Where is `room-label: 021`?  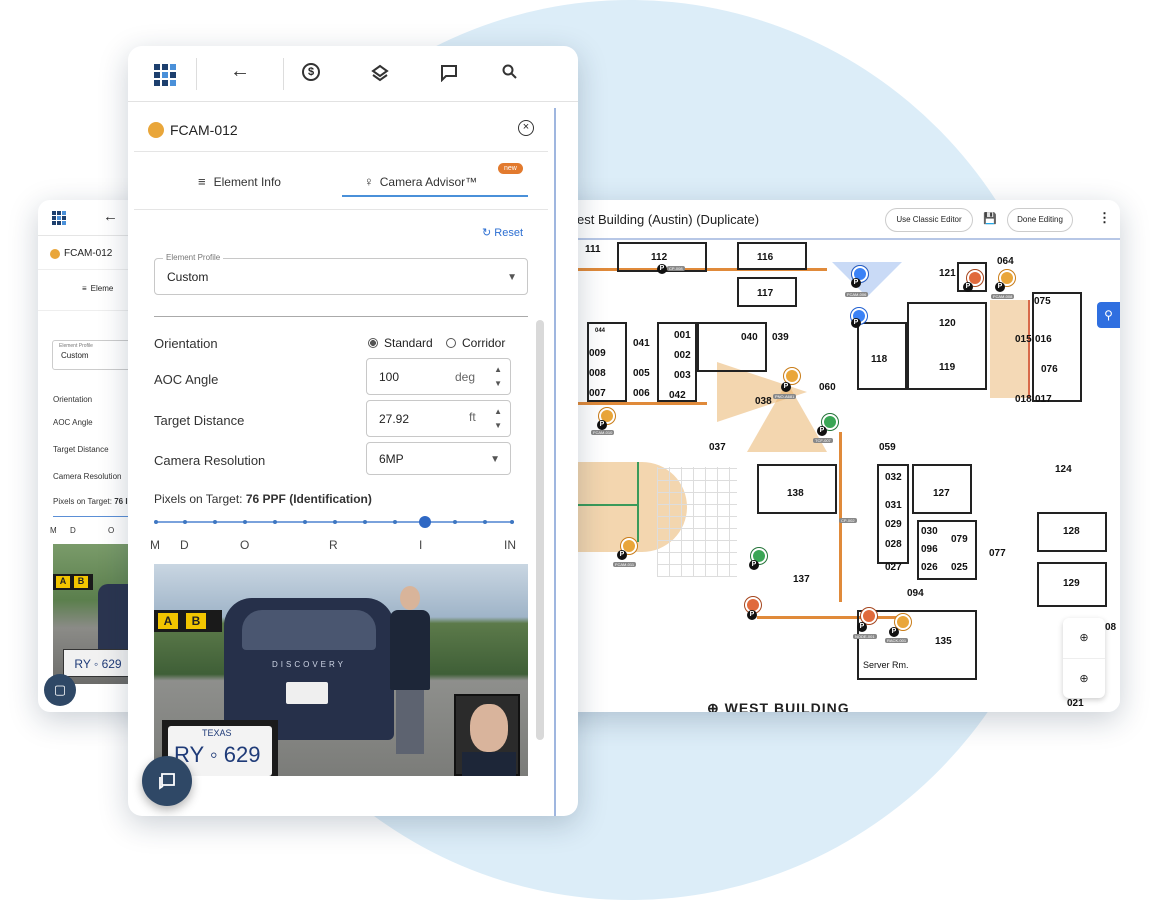
room-label: 021 is located at coordinates (1075, 703).